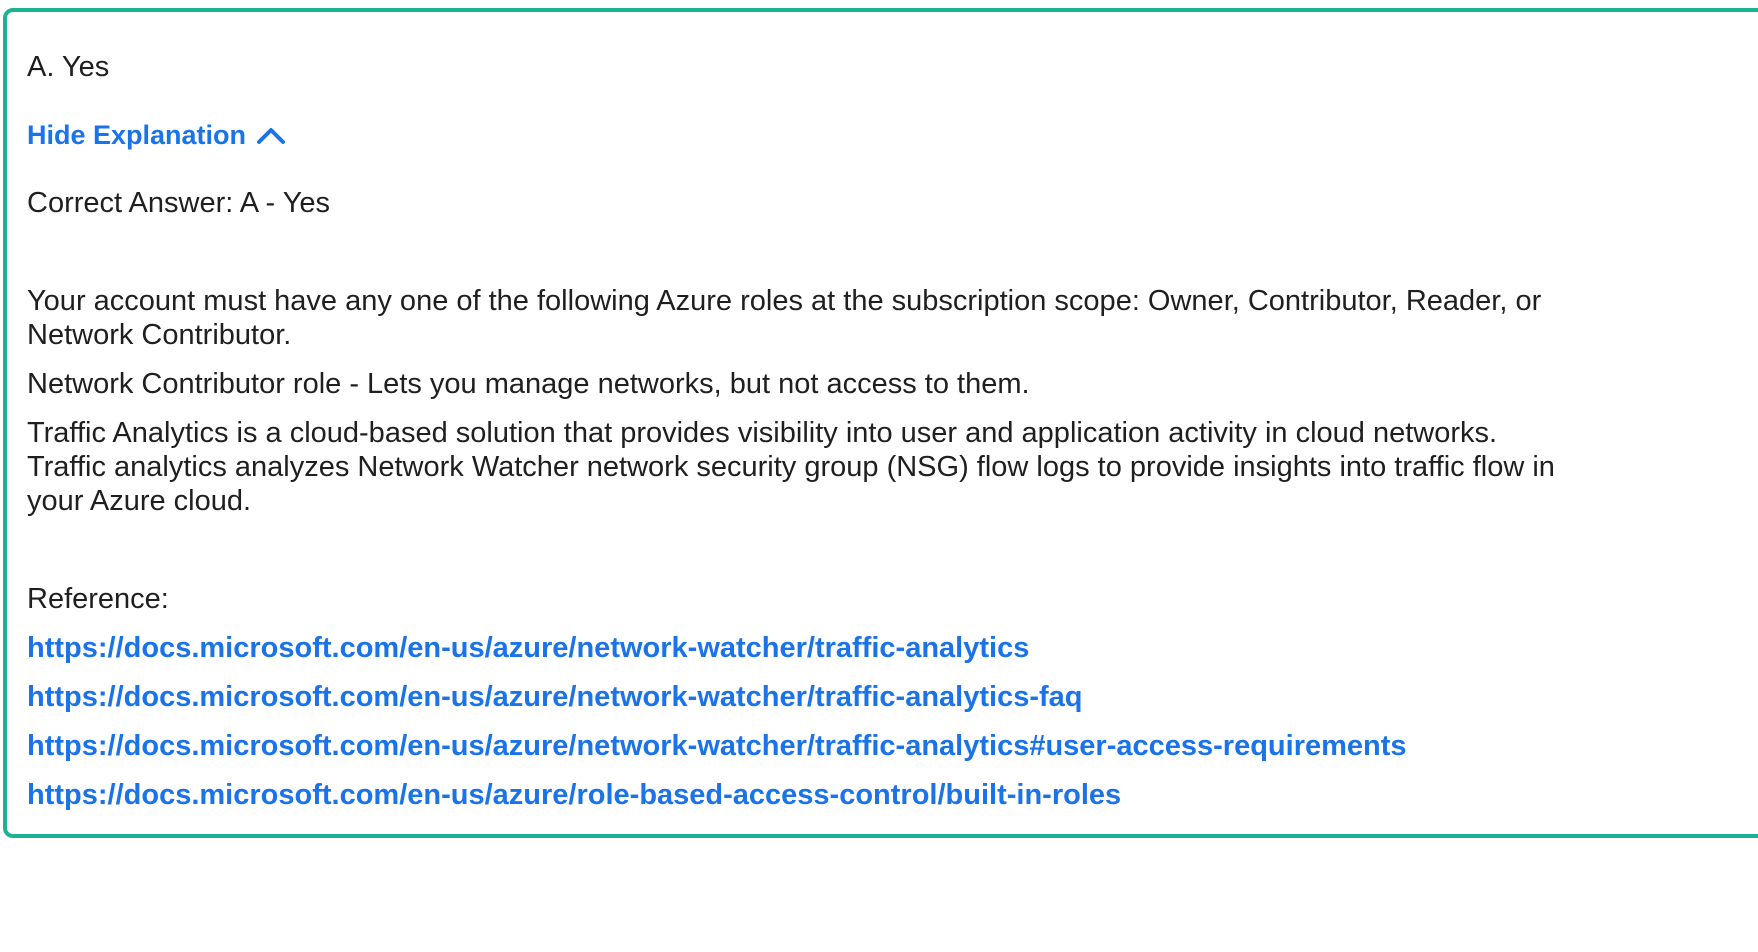 This screenshot has height=952, width=1758. What do you see at coordinates (98, 599) in the screenshot?
I see `reference-label: Reference:` at bounding box center [98, 599].